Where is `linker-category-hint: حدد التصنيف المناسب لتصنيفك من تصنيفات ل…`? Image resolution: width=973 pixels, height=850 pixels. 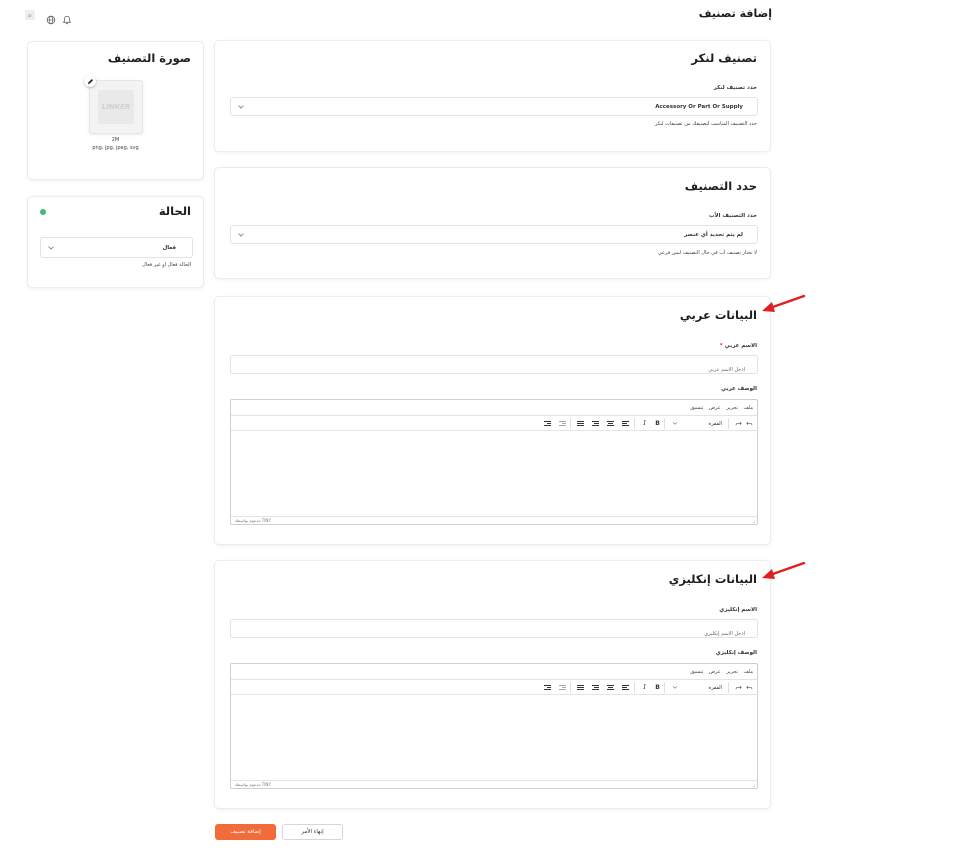
linker-category-hint: حدد التصنيف المناسب لتصنيفك من تصنيفات ل… is located at coordinates (705, 124).